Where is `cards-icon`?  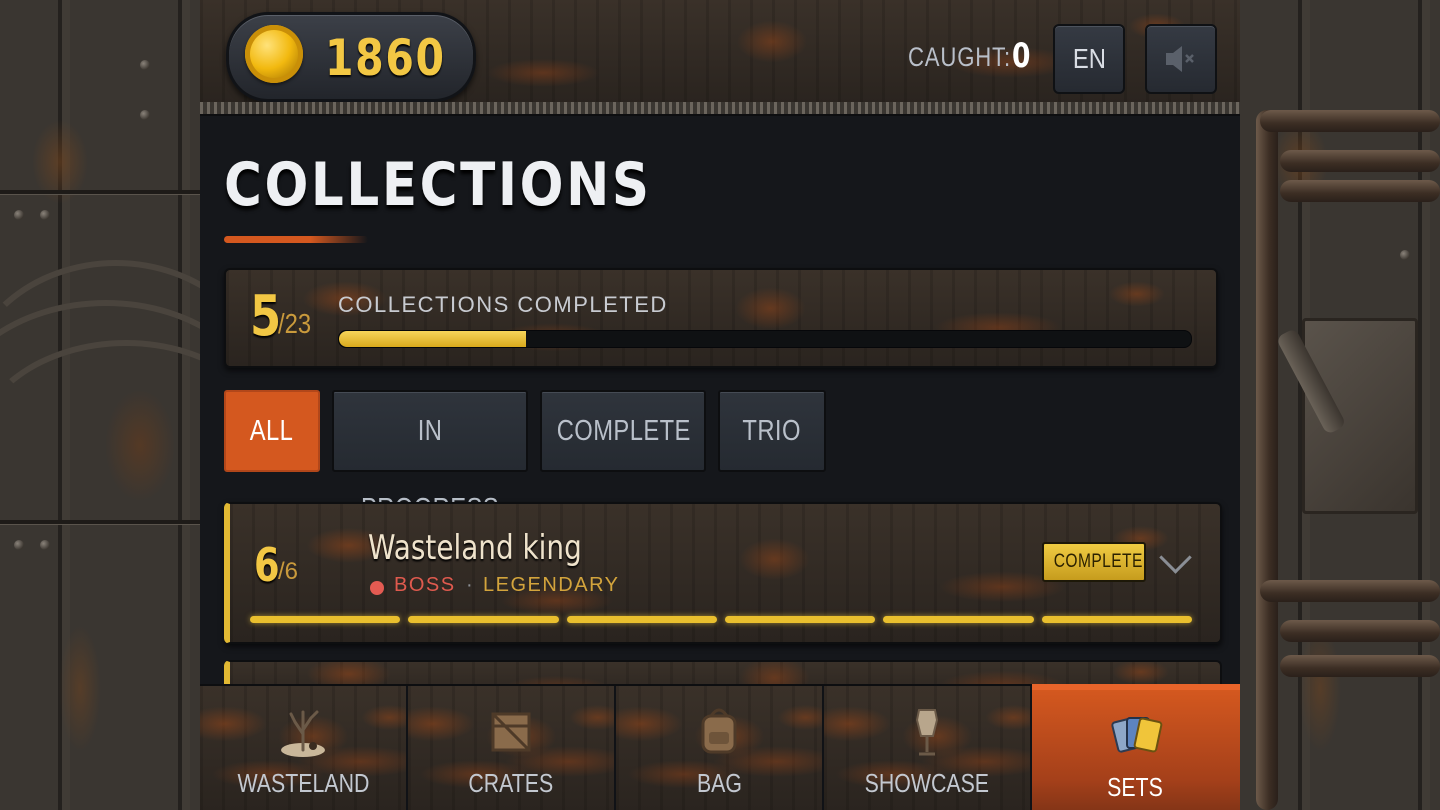 cards-icon is located at coordinates (1137, 735).